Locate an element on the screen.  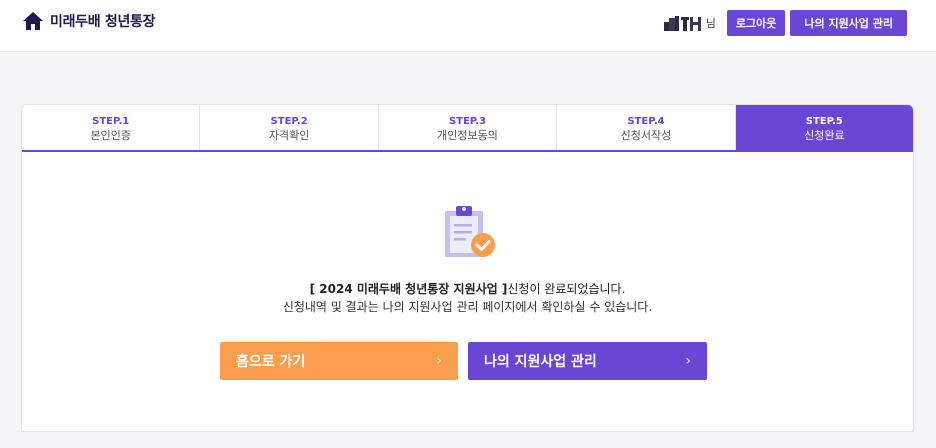
step-3: STEP.3 개인정보동의 is located at coordinates (468, 127).